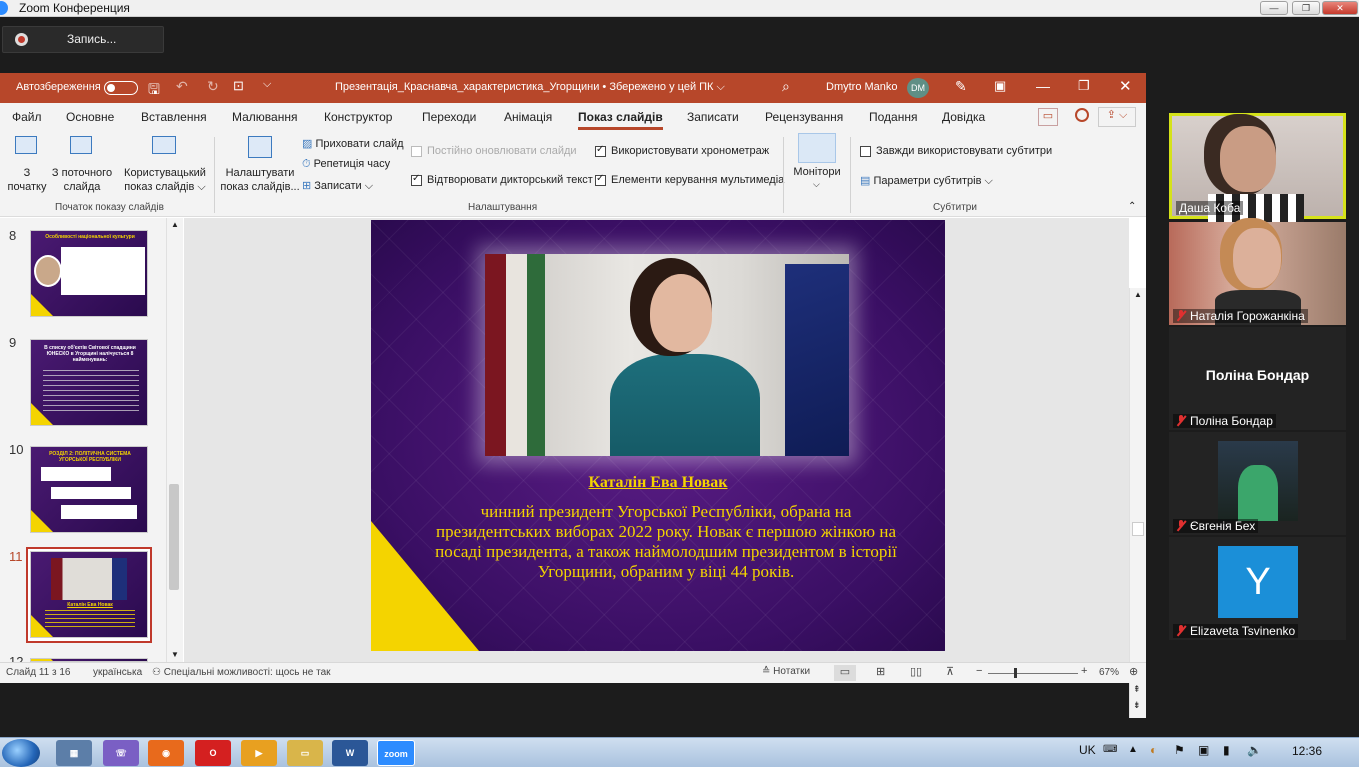  Describe the element at coordinates (1306, 8) in the screenshot. I see `maximize-button: ❐` at that location.